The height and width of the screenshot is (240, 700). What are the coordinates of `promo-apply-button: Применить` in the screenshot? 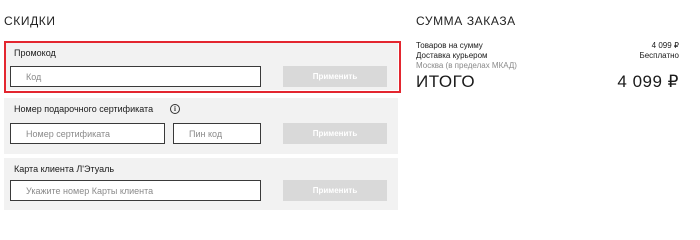 It's located at (335, 76).